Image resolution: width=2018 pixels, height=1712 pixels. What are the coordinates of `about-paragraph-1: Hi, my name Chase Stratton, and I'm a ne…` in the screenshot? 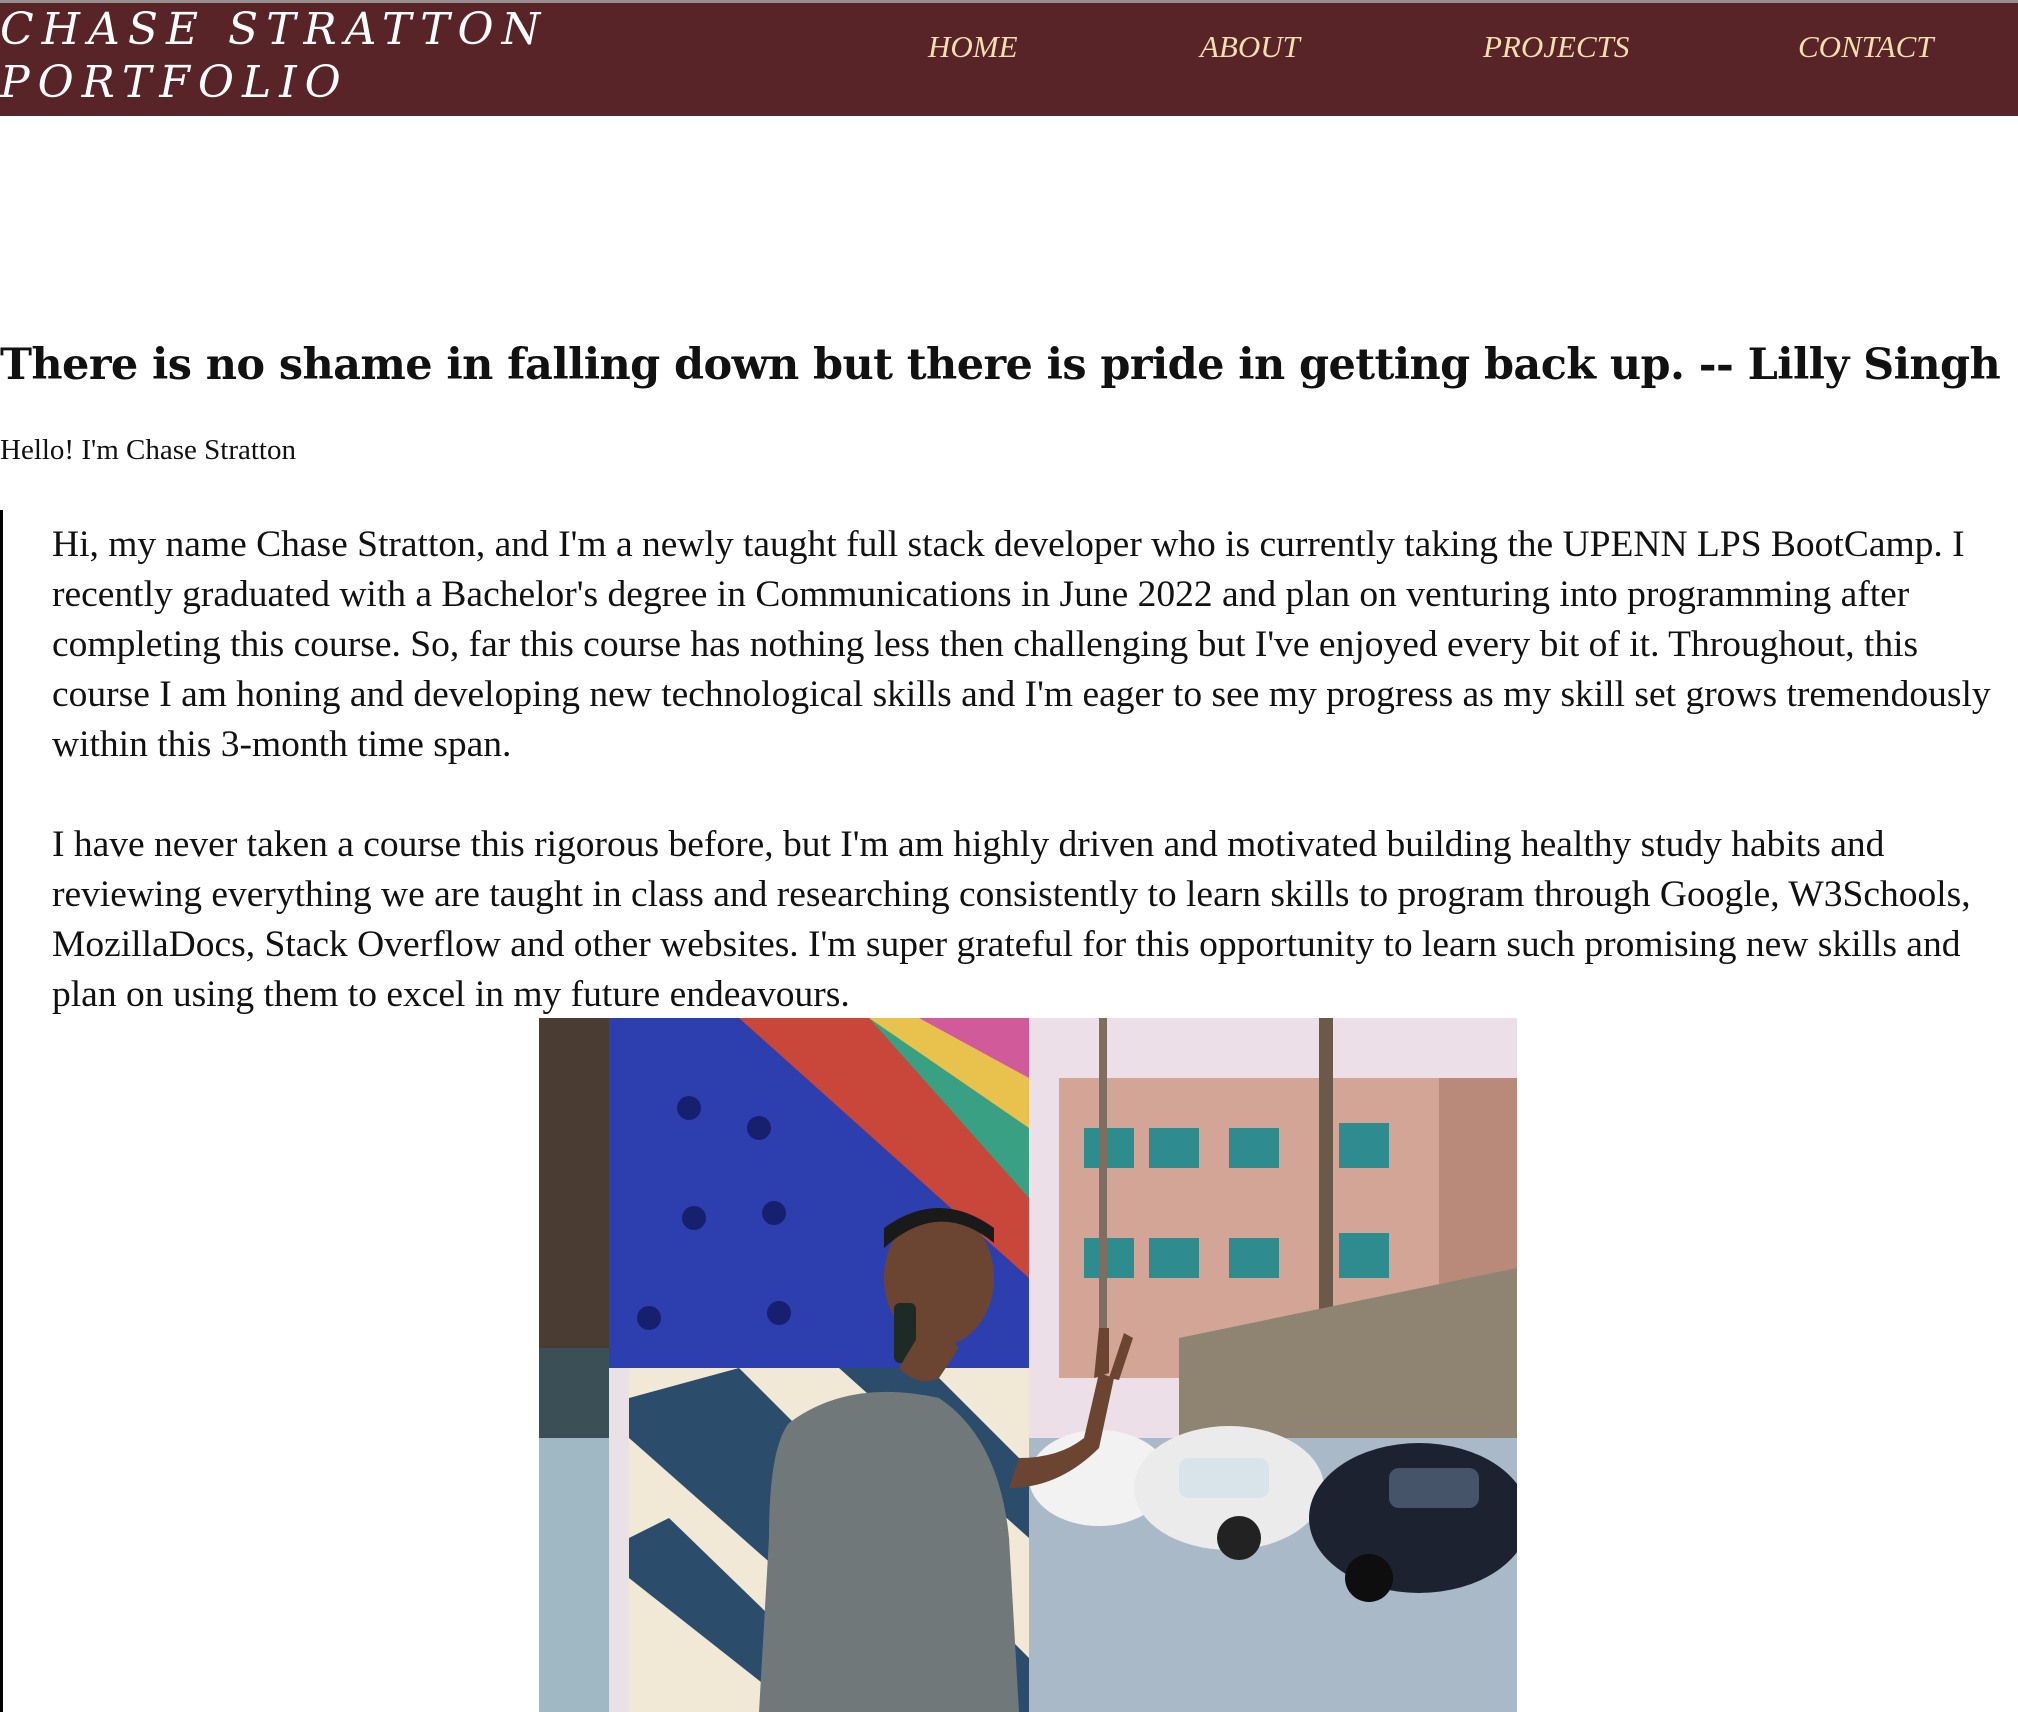 It's located at (1021, 644).